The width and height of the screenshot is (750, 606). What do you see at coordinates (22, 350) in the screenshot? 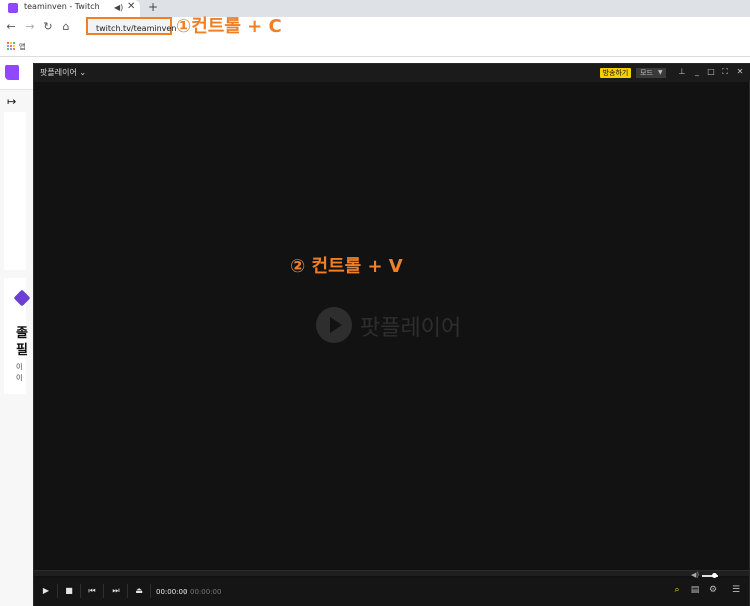
I see `promo-heading-2: 필` at bounding box center [22, 350].